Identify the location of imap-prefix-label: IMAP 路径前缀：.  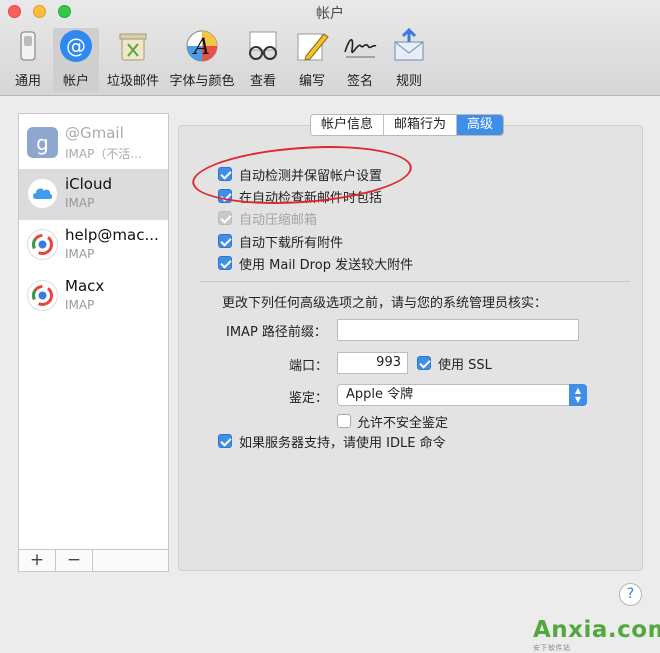
(276, 332).